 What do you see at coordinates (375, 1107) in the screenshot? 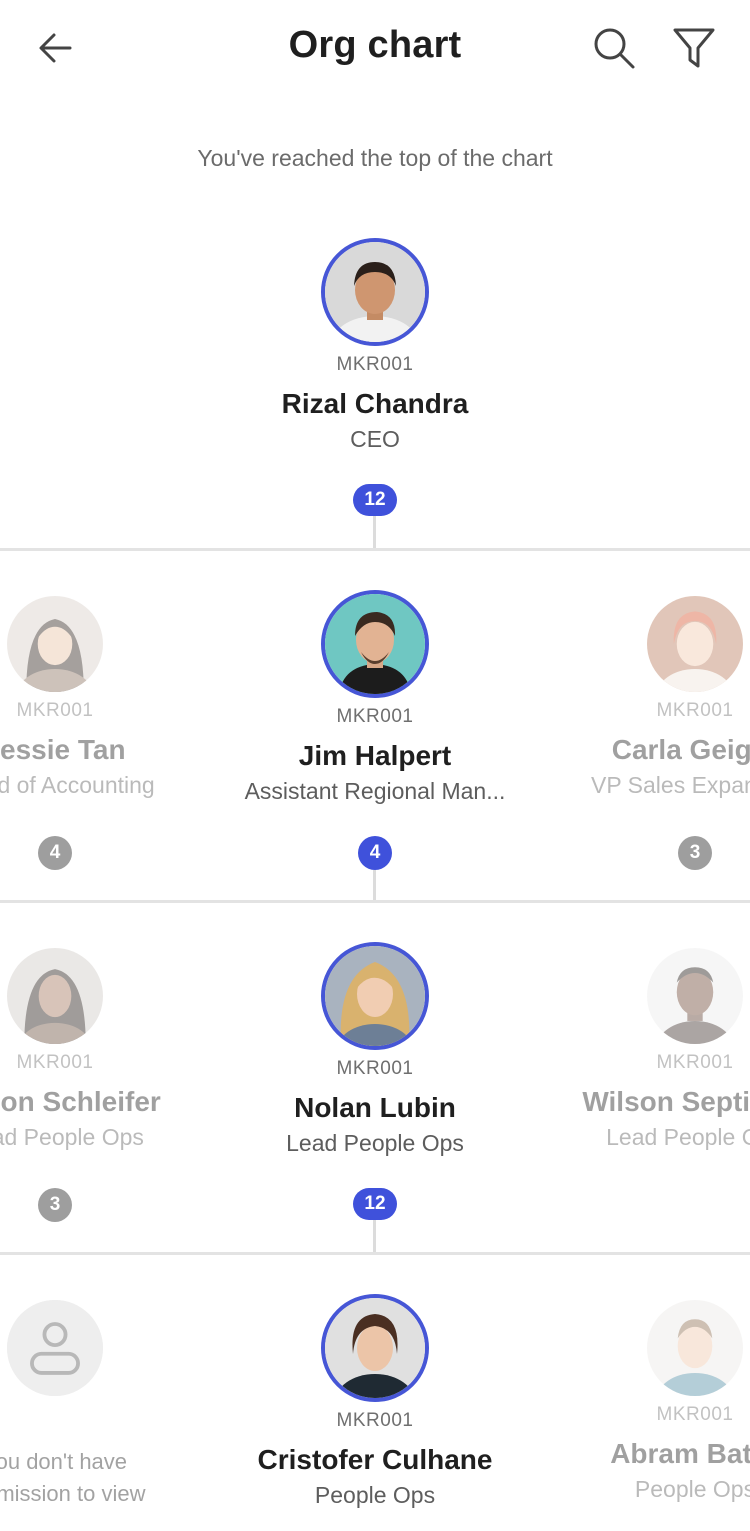
I see `employee-name: Nolan Lubin` at bounding box center [375, 1107].